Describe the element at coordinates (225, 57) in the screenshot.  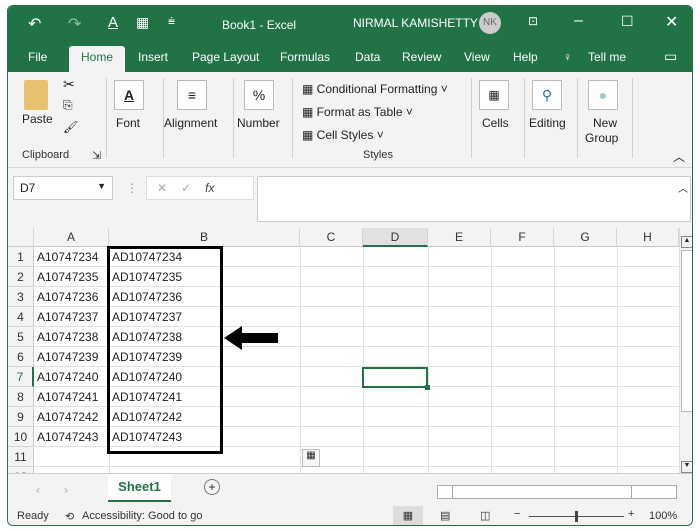
I see `tab-page-layout: Page Layout` at that location.